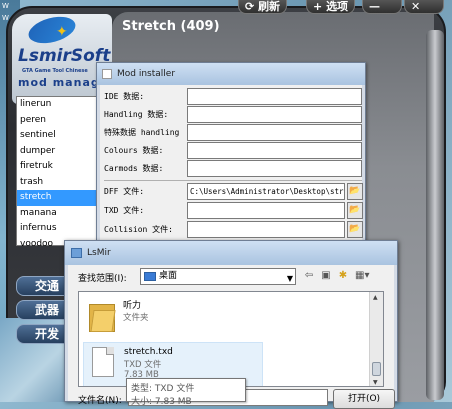  What do you see at coordinates (266, 229) in the screenshot?
I see `collision-path-field` at bounding box center [266, 229].